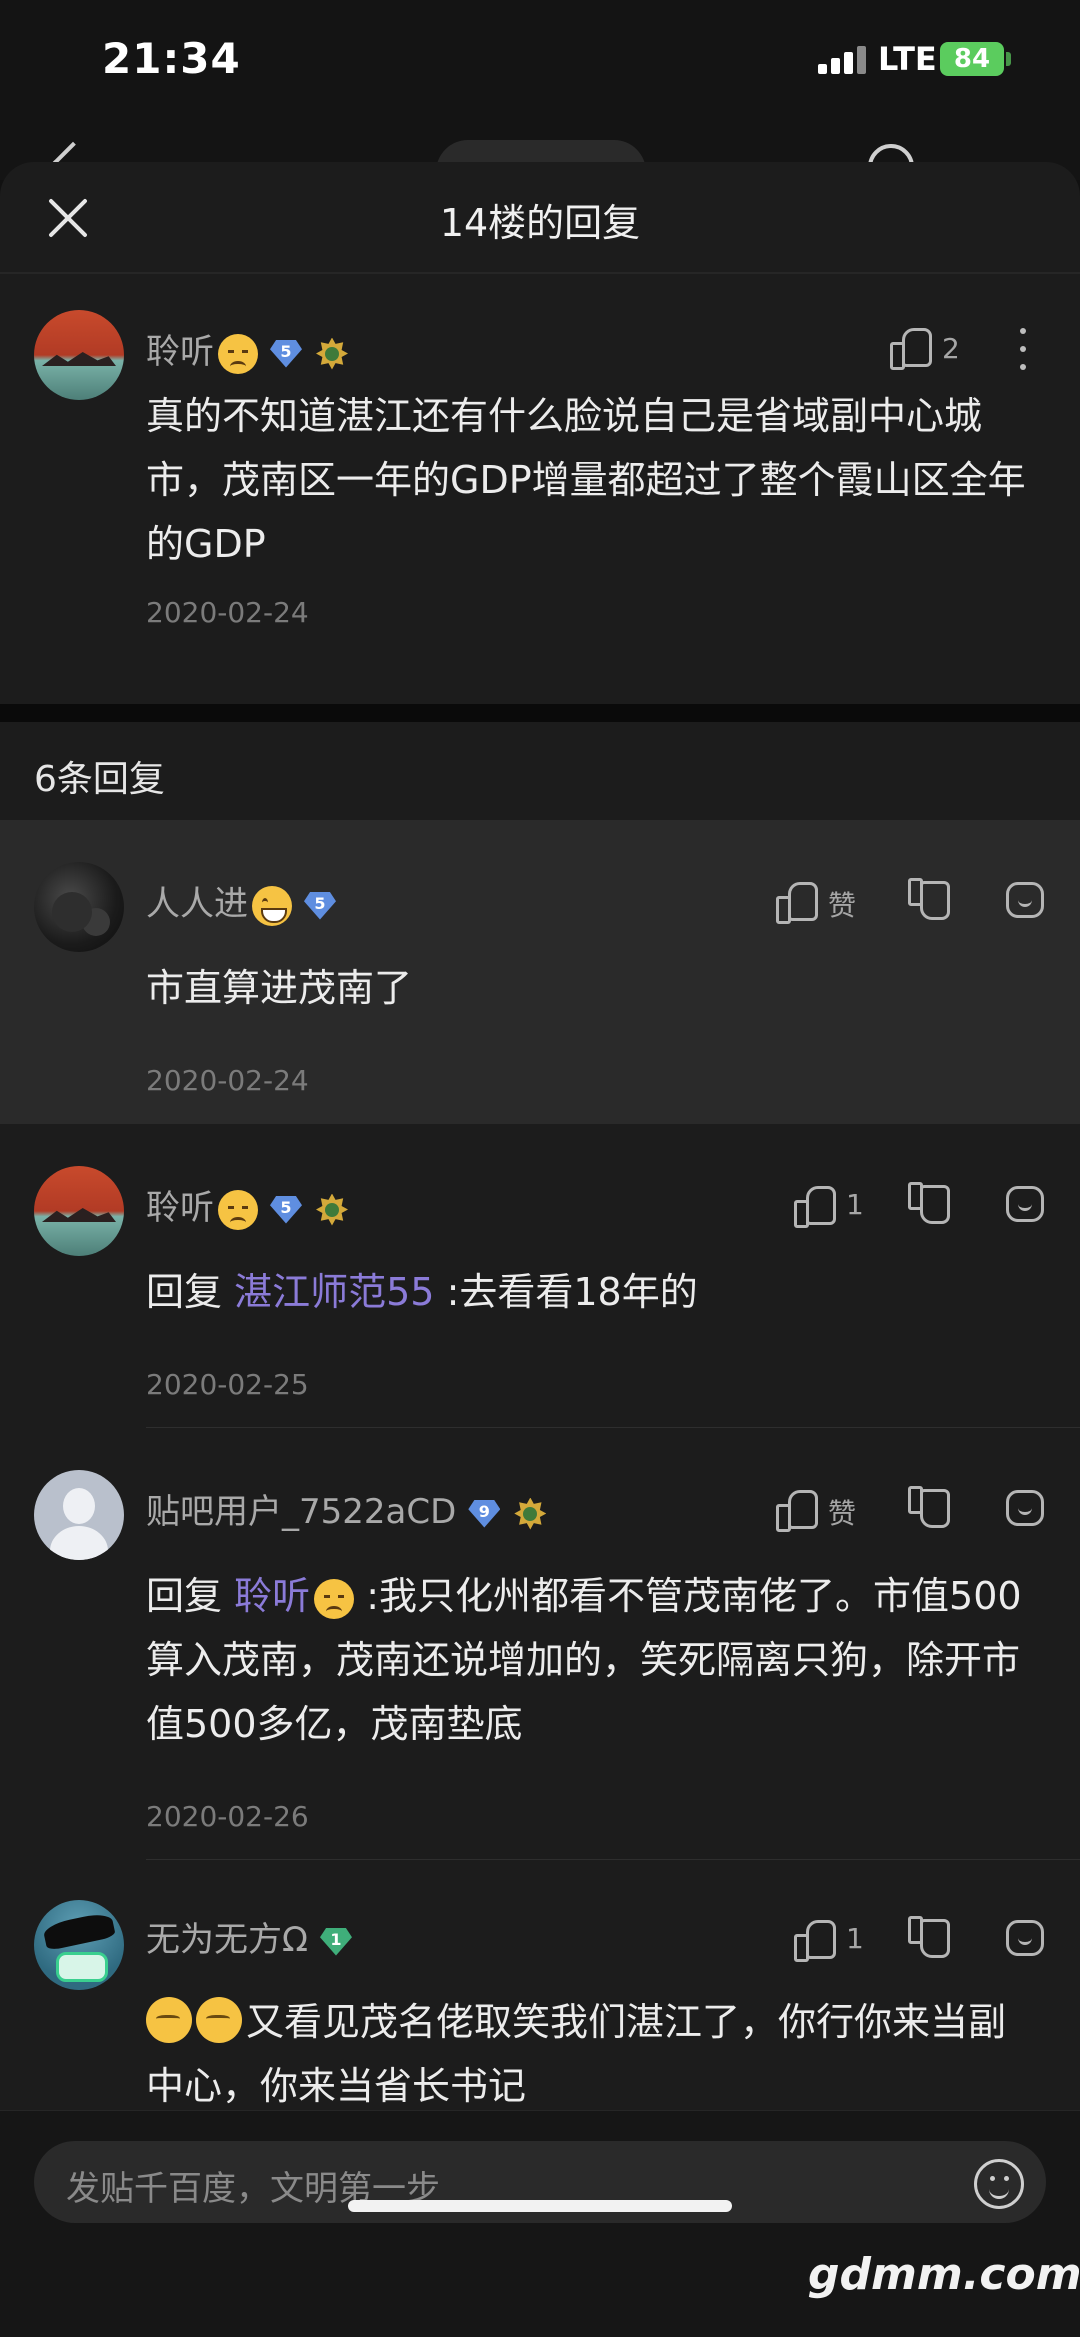 Image resolution: width=1080 pixels, height=2337 pixels. Describe the element at coordinates (540, 972) in the screenshot. I see `reply-item: 人人进 5 赞 市直算进茂南了 2020-02-24` at that location.